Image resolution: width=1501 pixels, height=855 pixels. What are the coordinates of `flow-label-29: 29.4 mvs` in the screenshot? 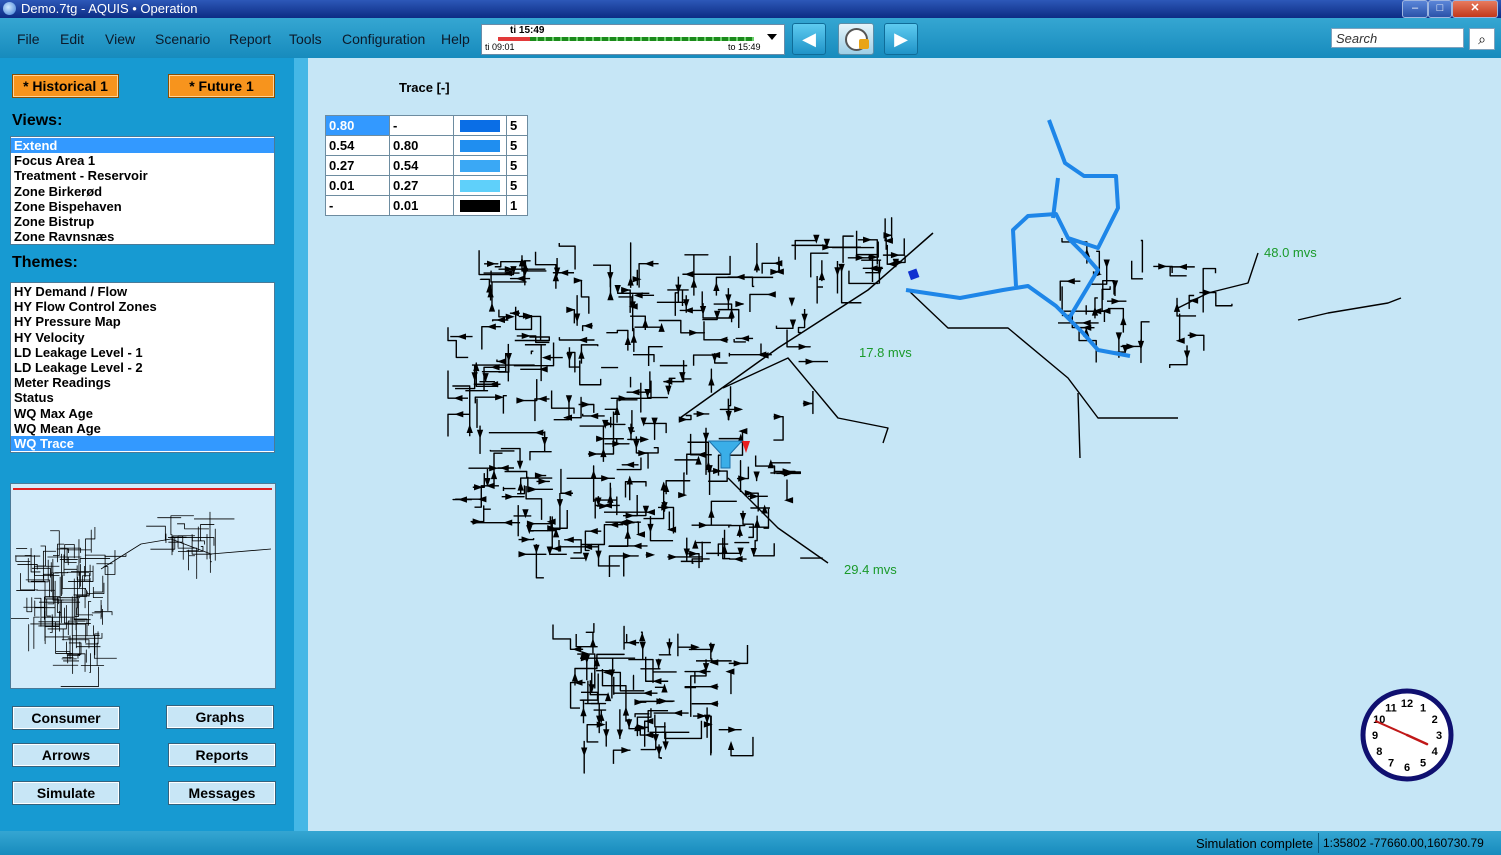 It's located at (870, 569).